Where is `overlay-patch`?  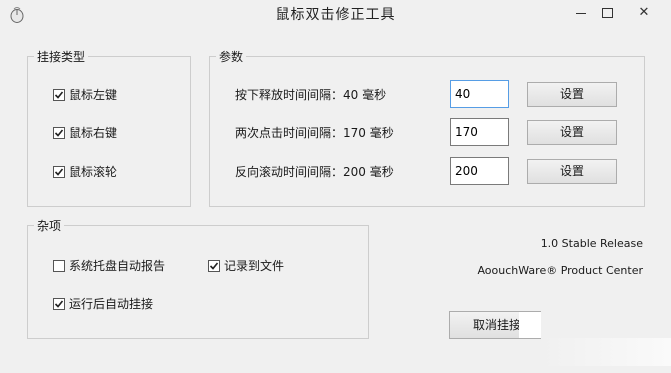 overlay-patch is located at coordinates (530, 325).